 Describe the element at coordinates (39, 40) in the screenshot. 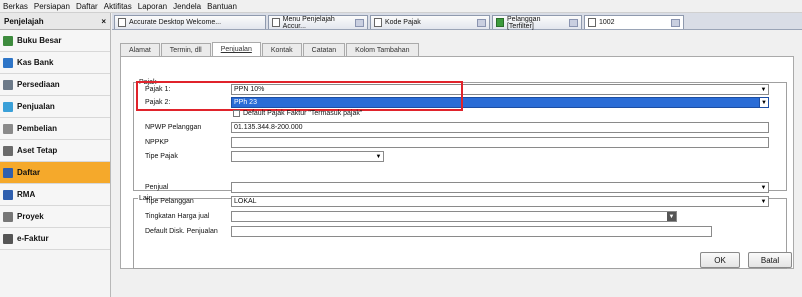

I see `sidebar-item-label: Buku Besar` at that location.